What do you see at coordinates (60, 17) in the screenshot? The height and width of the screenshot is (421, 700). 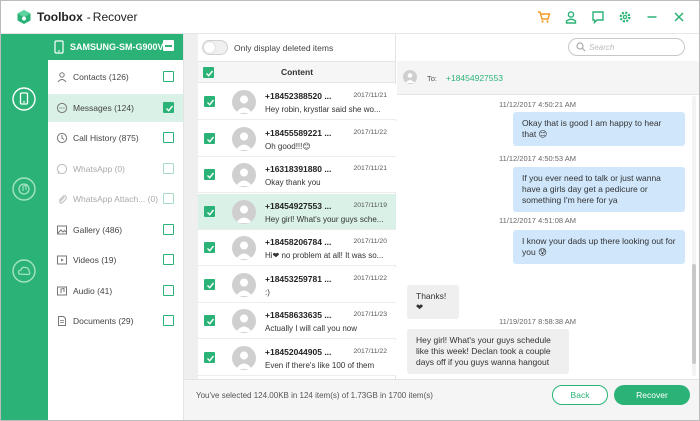 I see `app-brand: Toolbox` at bounding box center [60, 17].